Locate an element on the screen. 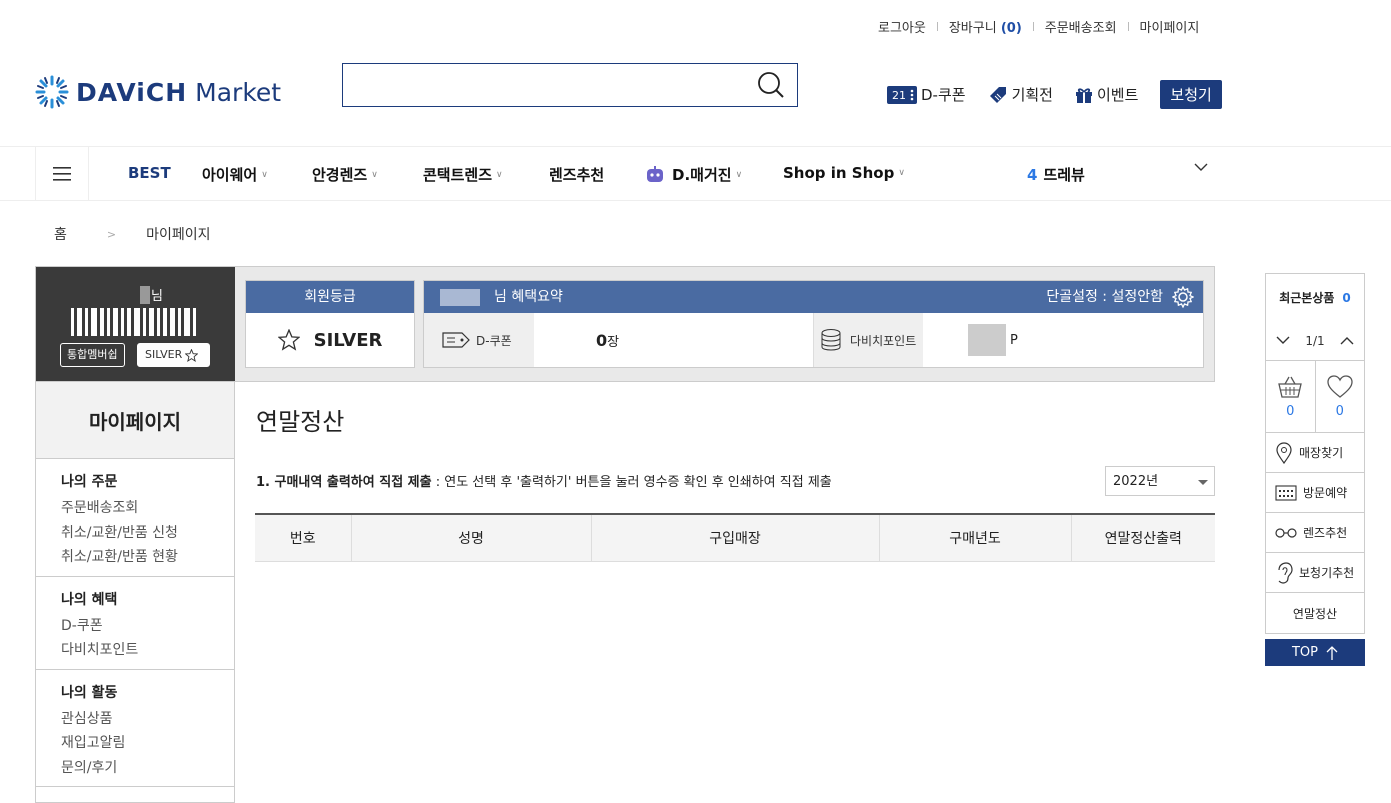 The height and width of the screenshot is (803, 1391). rail-cart: 0 is located at coordinates (1291, 396).